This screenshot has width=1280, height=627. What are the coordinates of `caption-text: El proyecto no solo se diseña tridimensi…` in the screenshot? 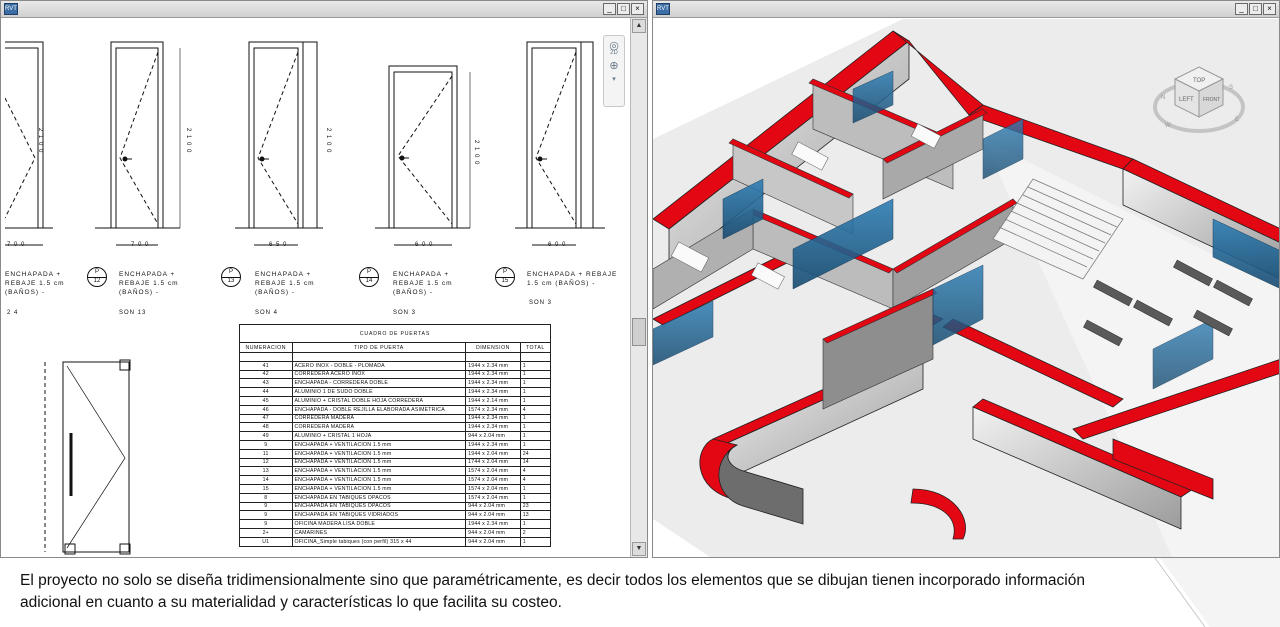 It's located at (552, 591).